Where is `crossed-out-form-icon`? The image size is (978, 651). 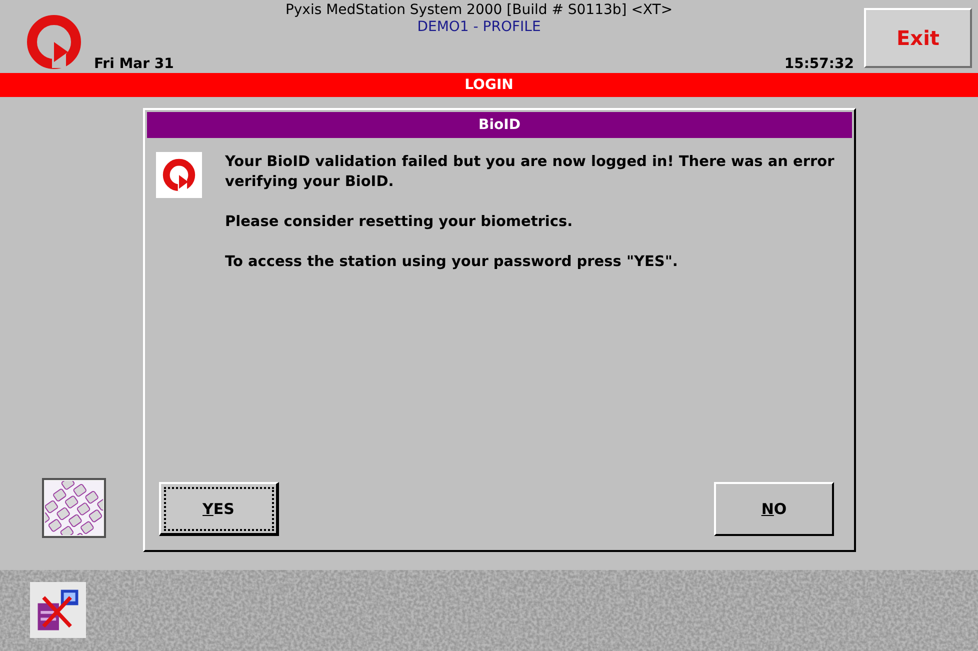 crossed-out-form-icon is located at coordinates (58, 610).